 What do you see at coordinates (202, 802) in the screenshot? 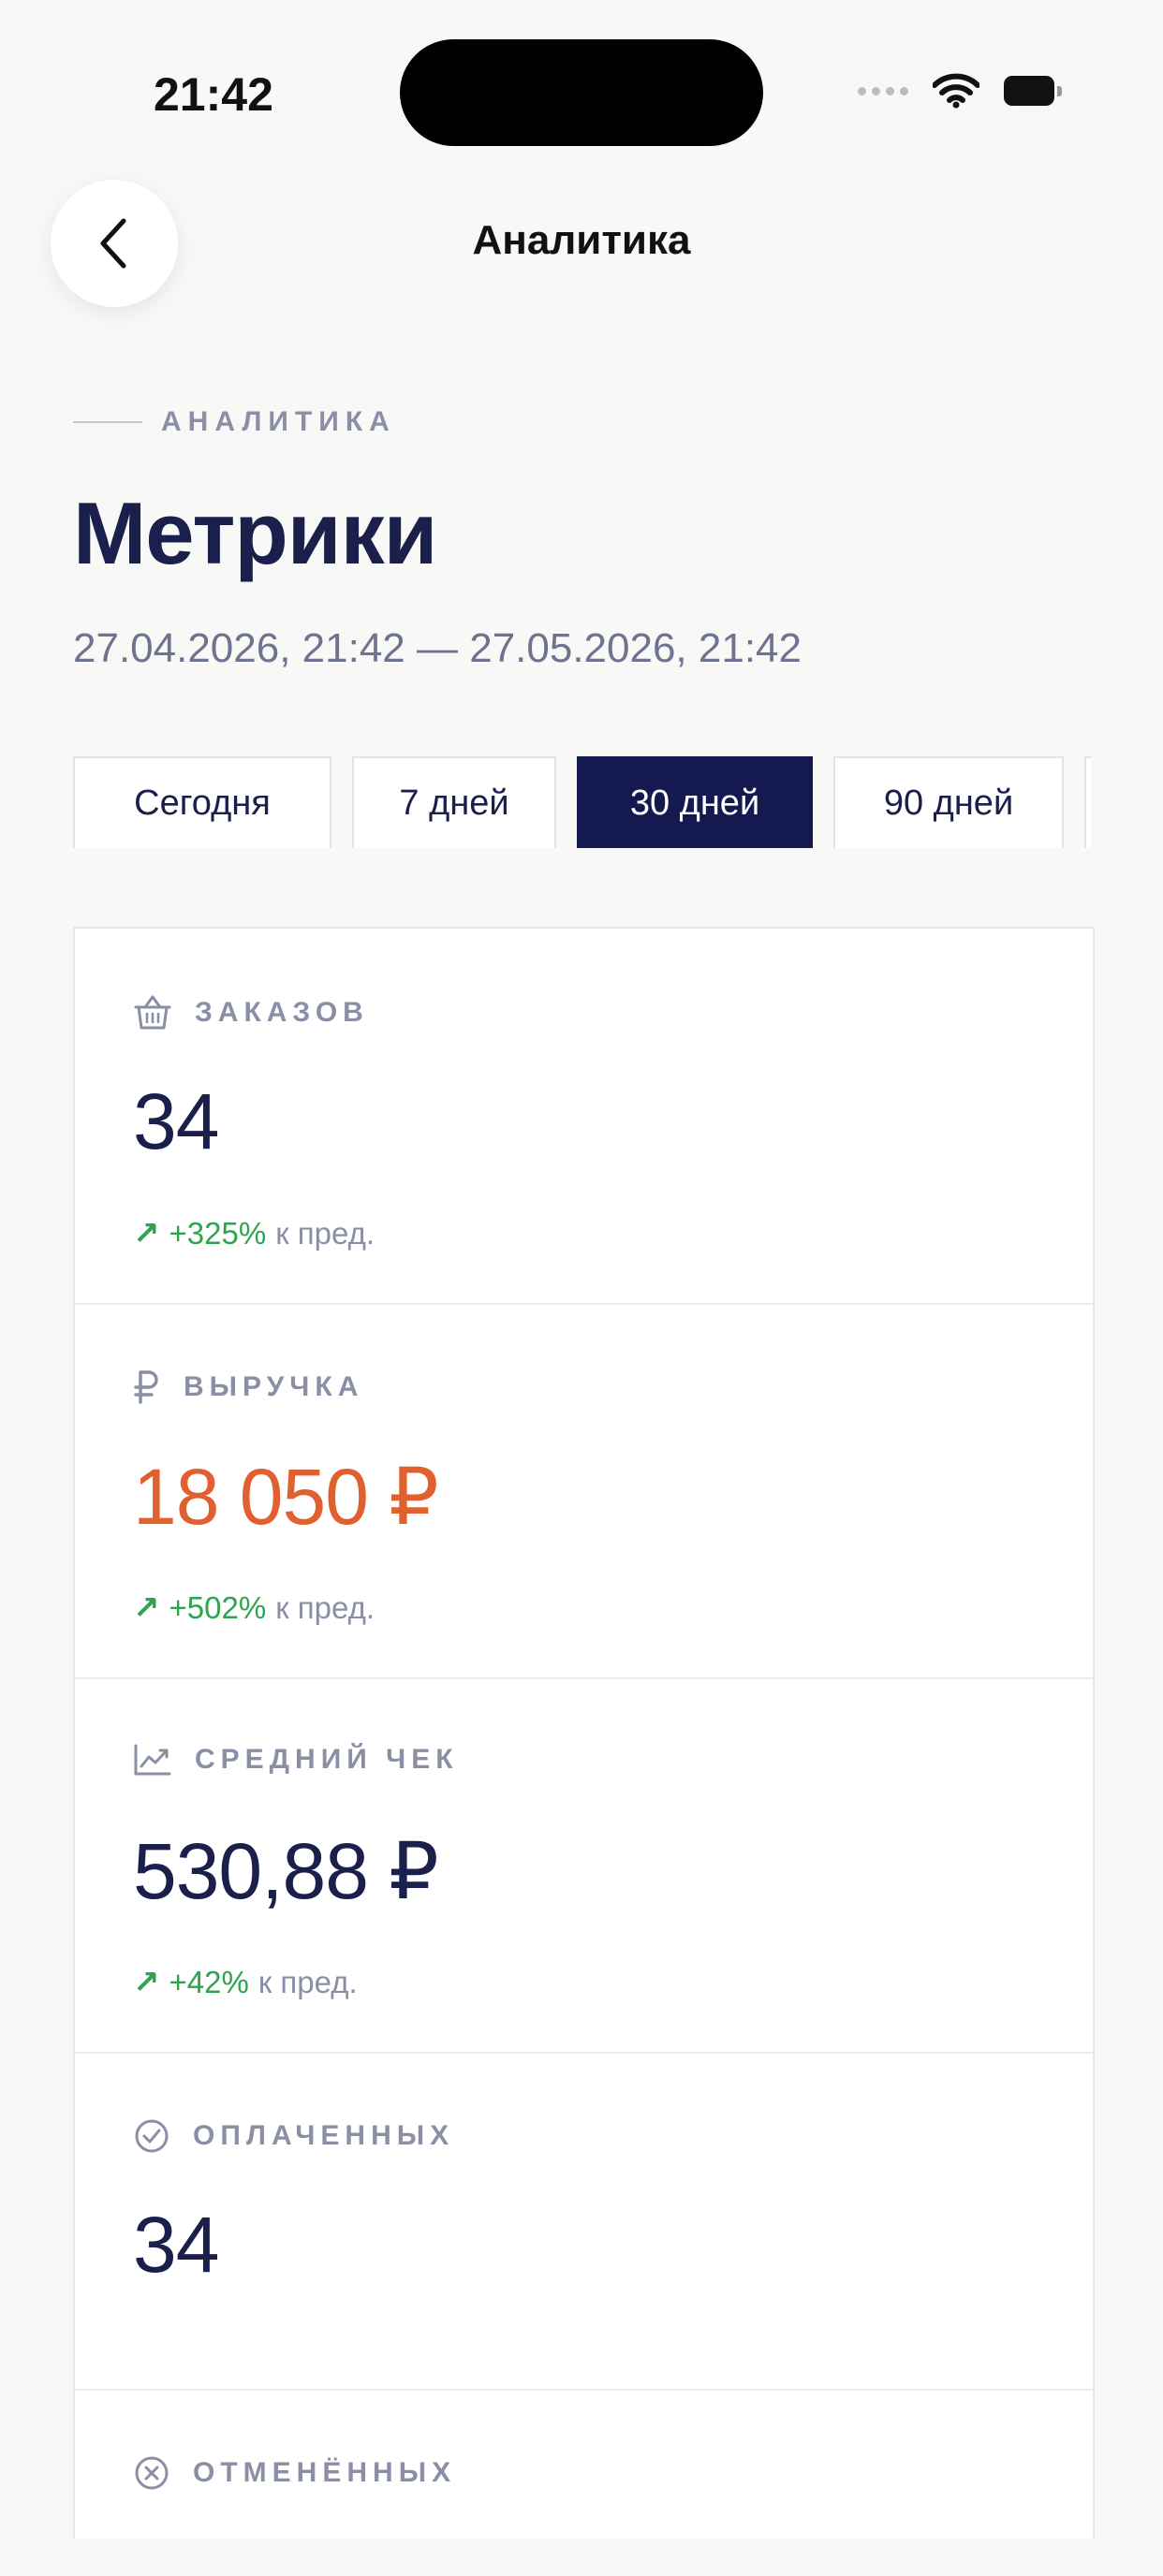
I see `tab-today: Сегодня` at bounding box center [202, 802].